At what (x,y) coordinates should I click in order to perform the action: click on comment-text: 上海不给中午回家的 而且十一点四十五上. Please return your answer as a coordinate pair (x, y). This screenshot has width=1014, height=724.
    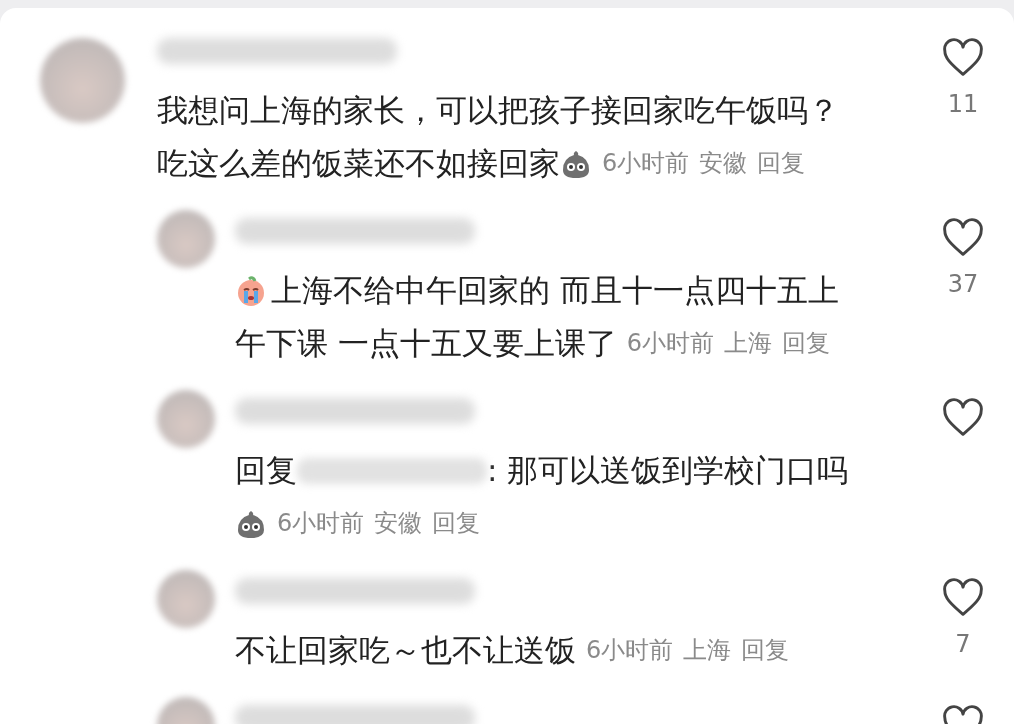
    Looking at the image, I should click on (555, 290).